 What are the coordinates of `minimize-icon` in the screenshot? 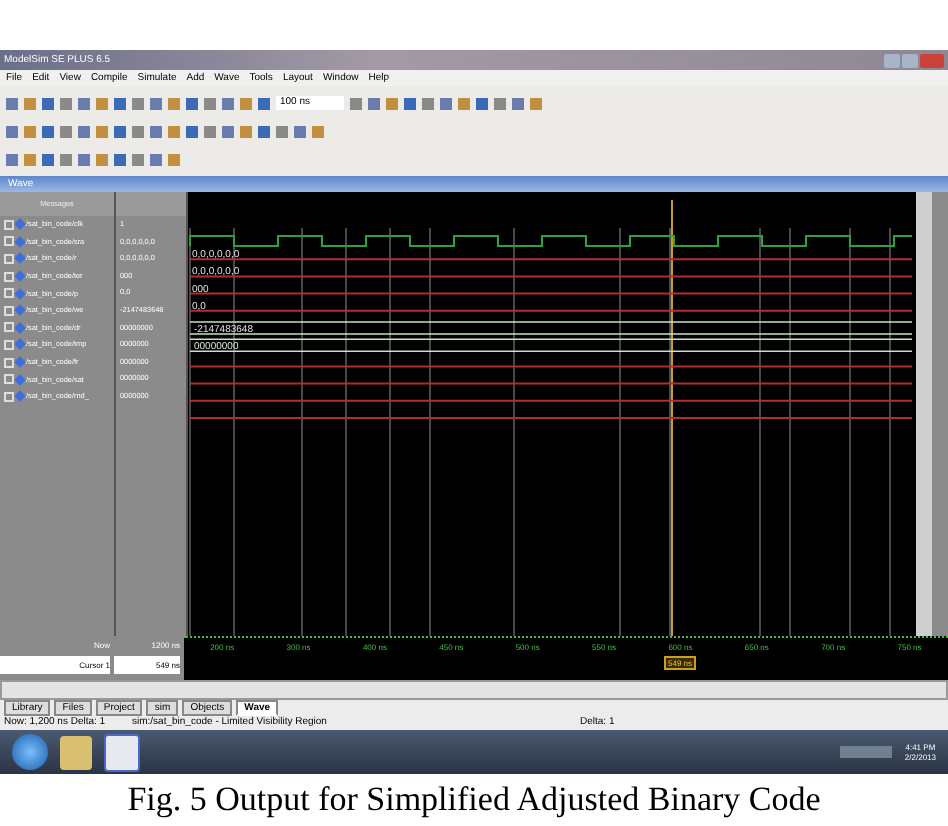 It's located at (892, 60).